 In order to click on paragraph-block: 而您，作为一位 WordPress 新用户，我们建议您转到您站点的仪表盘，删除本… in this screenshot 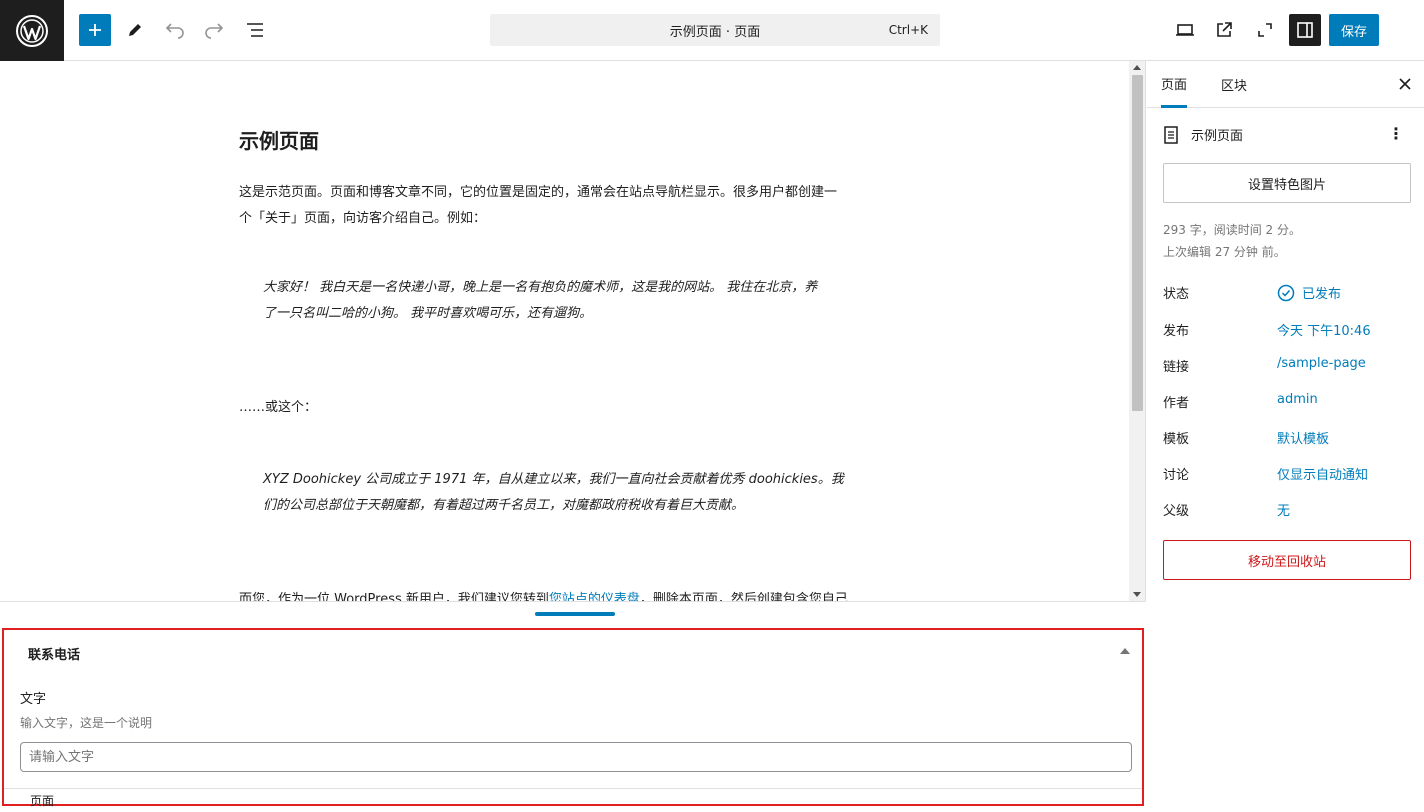, I will do `click(564, 594)`.